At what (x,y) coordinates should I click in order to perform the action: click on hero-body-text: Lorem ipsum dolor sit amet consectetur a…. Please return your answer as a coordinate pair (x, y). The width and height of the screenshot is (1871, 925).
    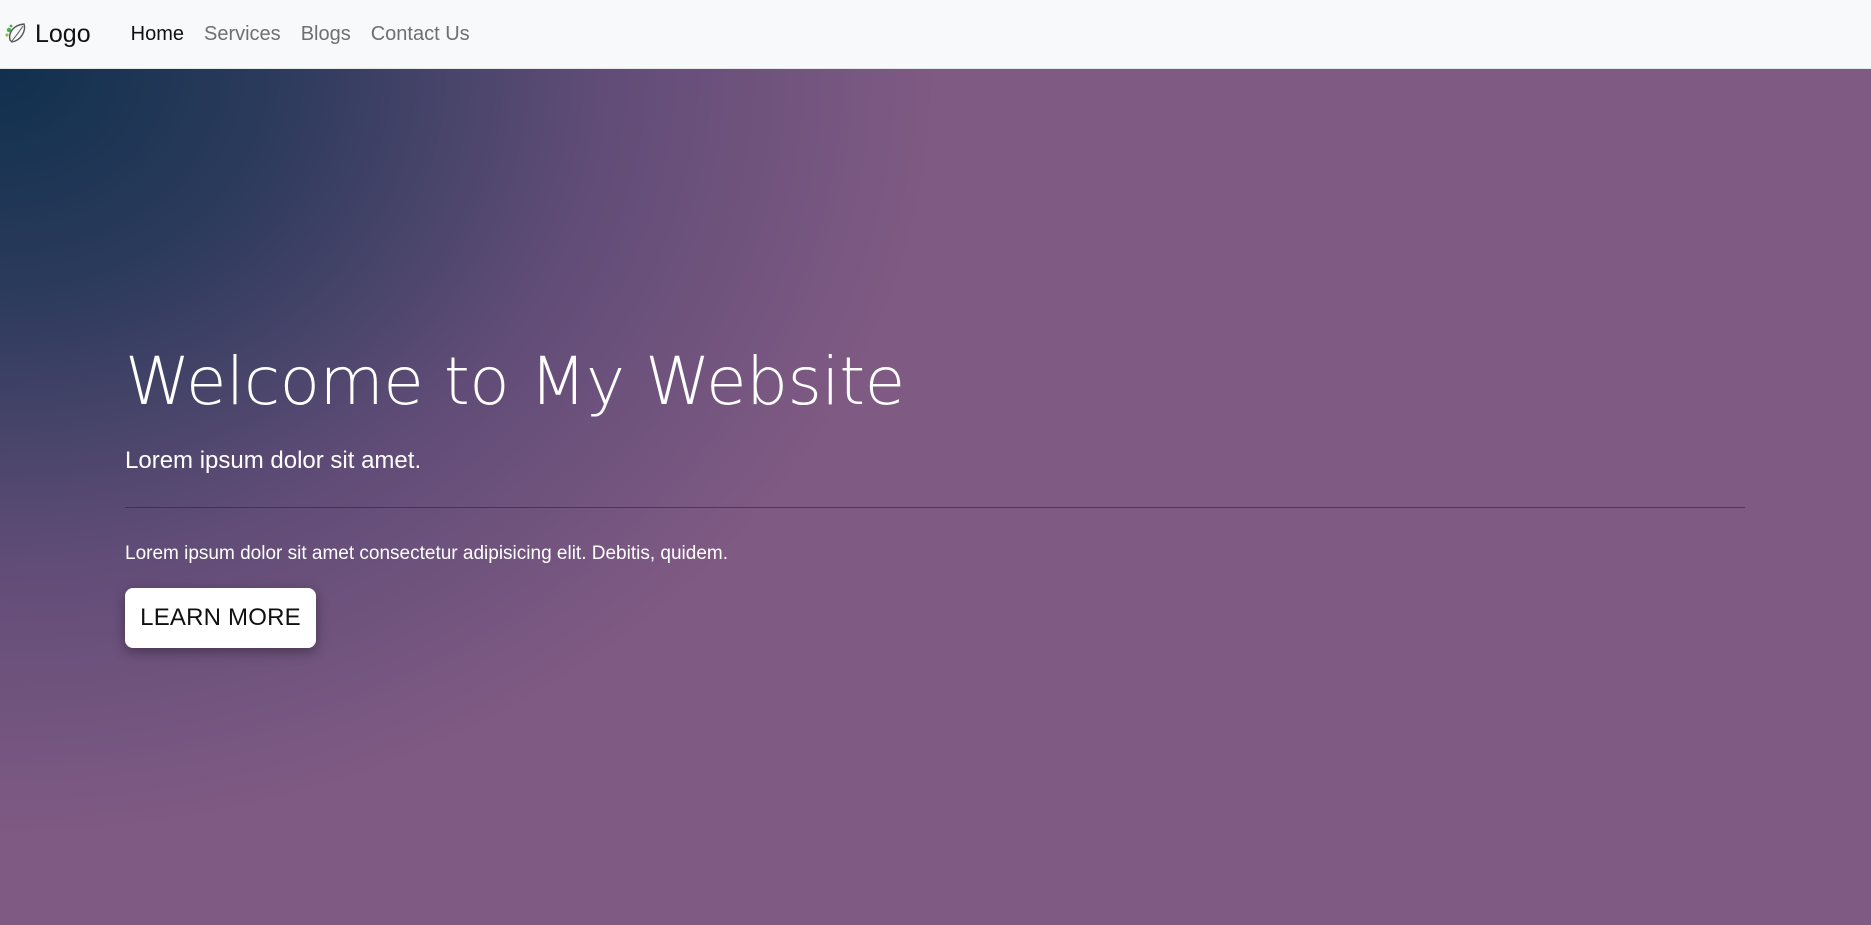
    Looking at the image, I should click on (426, 553).